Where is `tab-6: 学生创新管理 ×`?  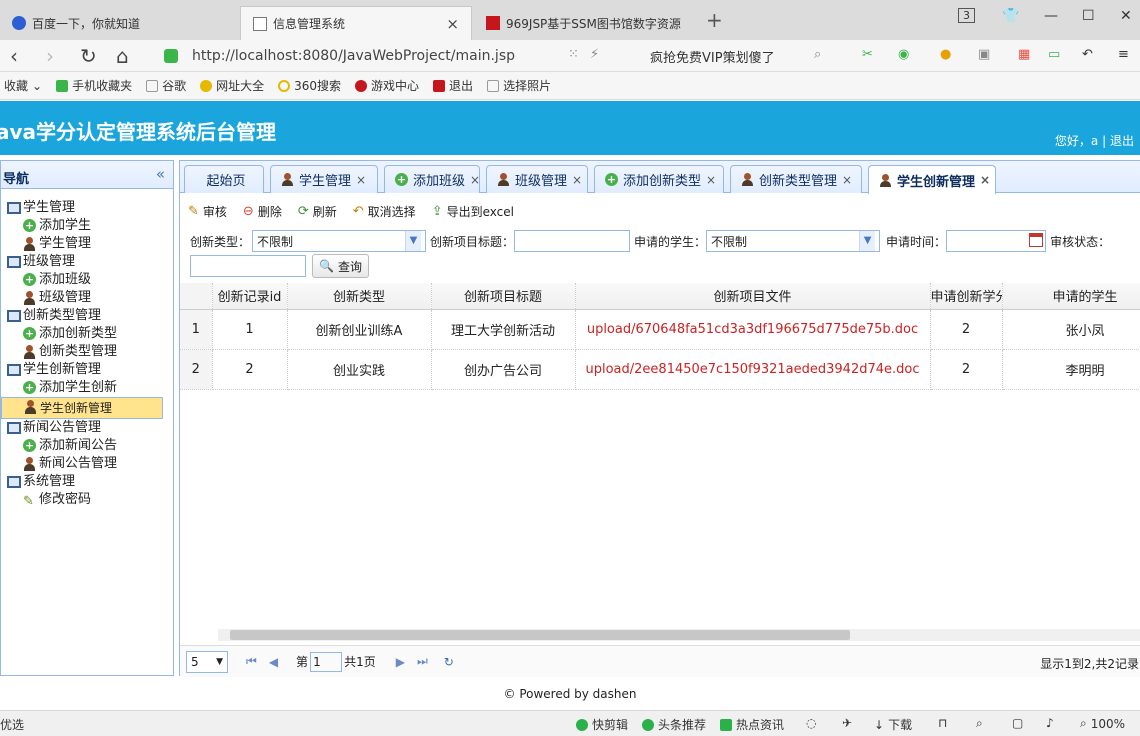 tab-6: 学生创新管理 × is located at coordinates (932, 179).